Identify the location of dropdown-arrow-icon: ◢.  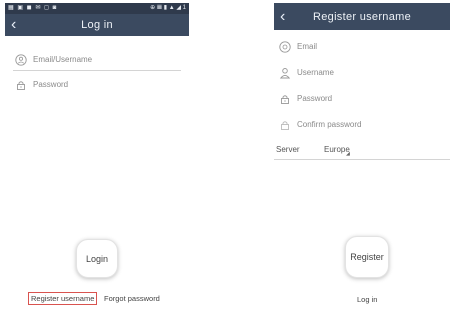
(348, 154).